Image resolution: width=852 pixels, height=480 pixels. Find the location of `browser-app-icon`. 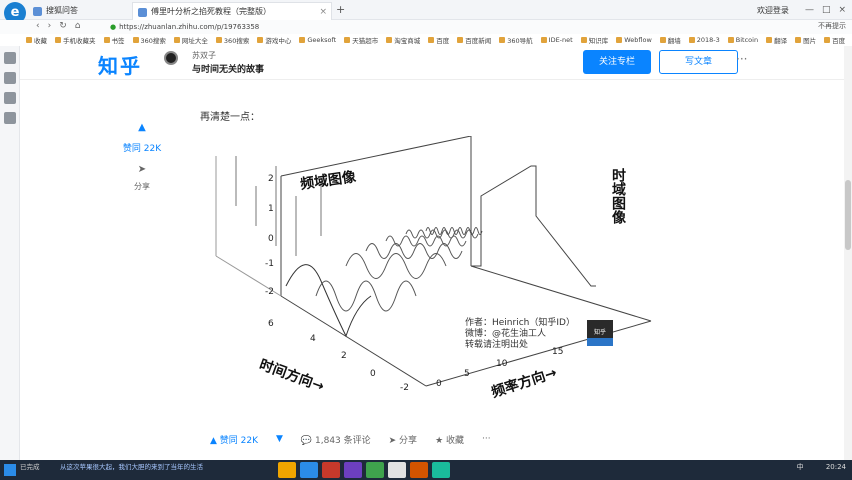

browser-app-icon is located at coordinates (309, 470).